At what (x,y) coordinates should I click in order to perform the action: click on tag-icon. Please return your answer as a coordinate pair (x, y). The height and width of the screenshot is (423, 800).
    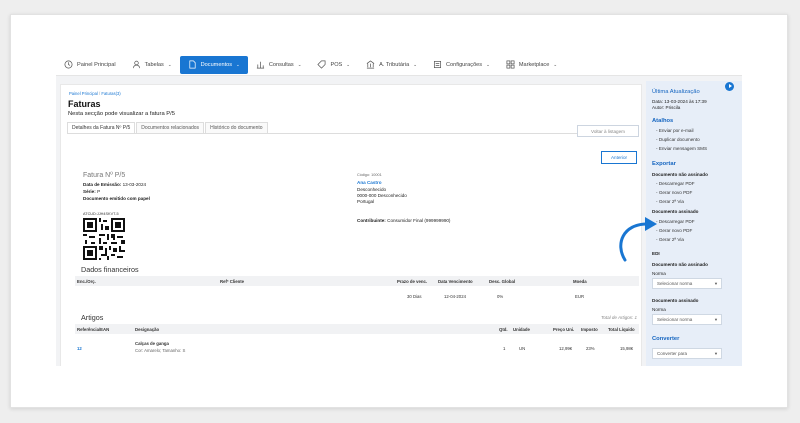
    Looking at the image, I should click on (321, 64).